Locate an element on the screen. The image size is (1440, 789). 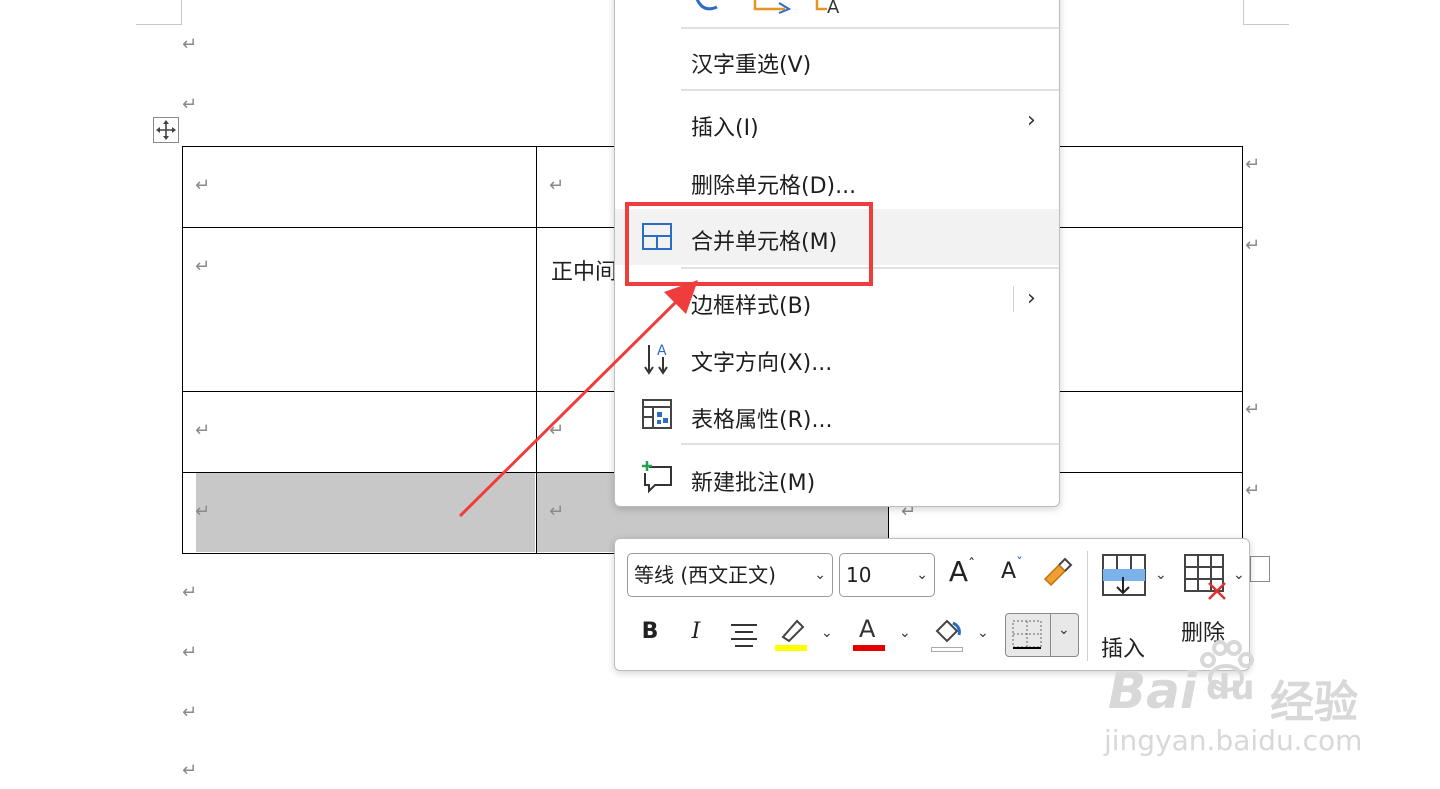
shading-color-swatch is located at coordinates (947, 649).